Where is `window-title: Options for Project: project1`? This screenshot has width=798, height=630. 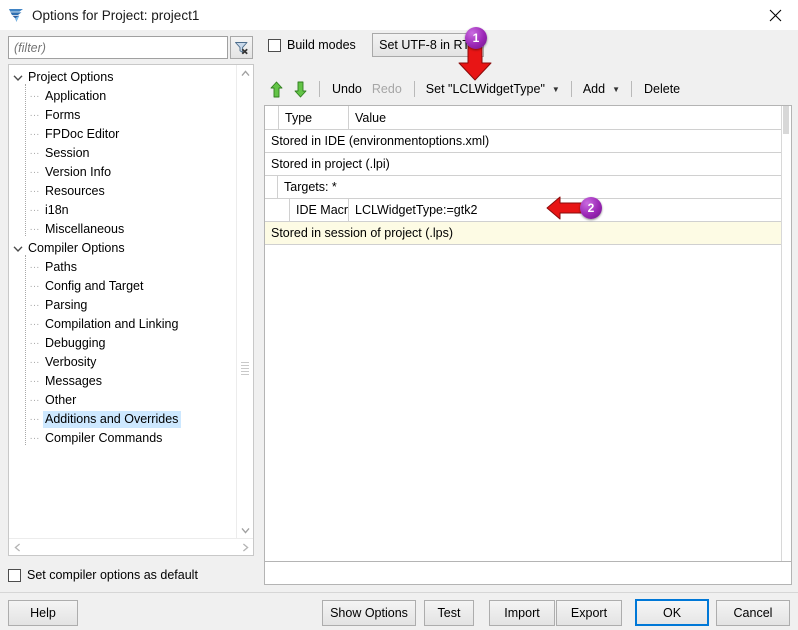
window-title: Options for Project: project1 is located at coordinates (116, 15).